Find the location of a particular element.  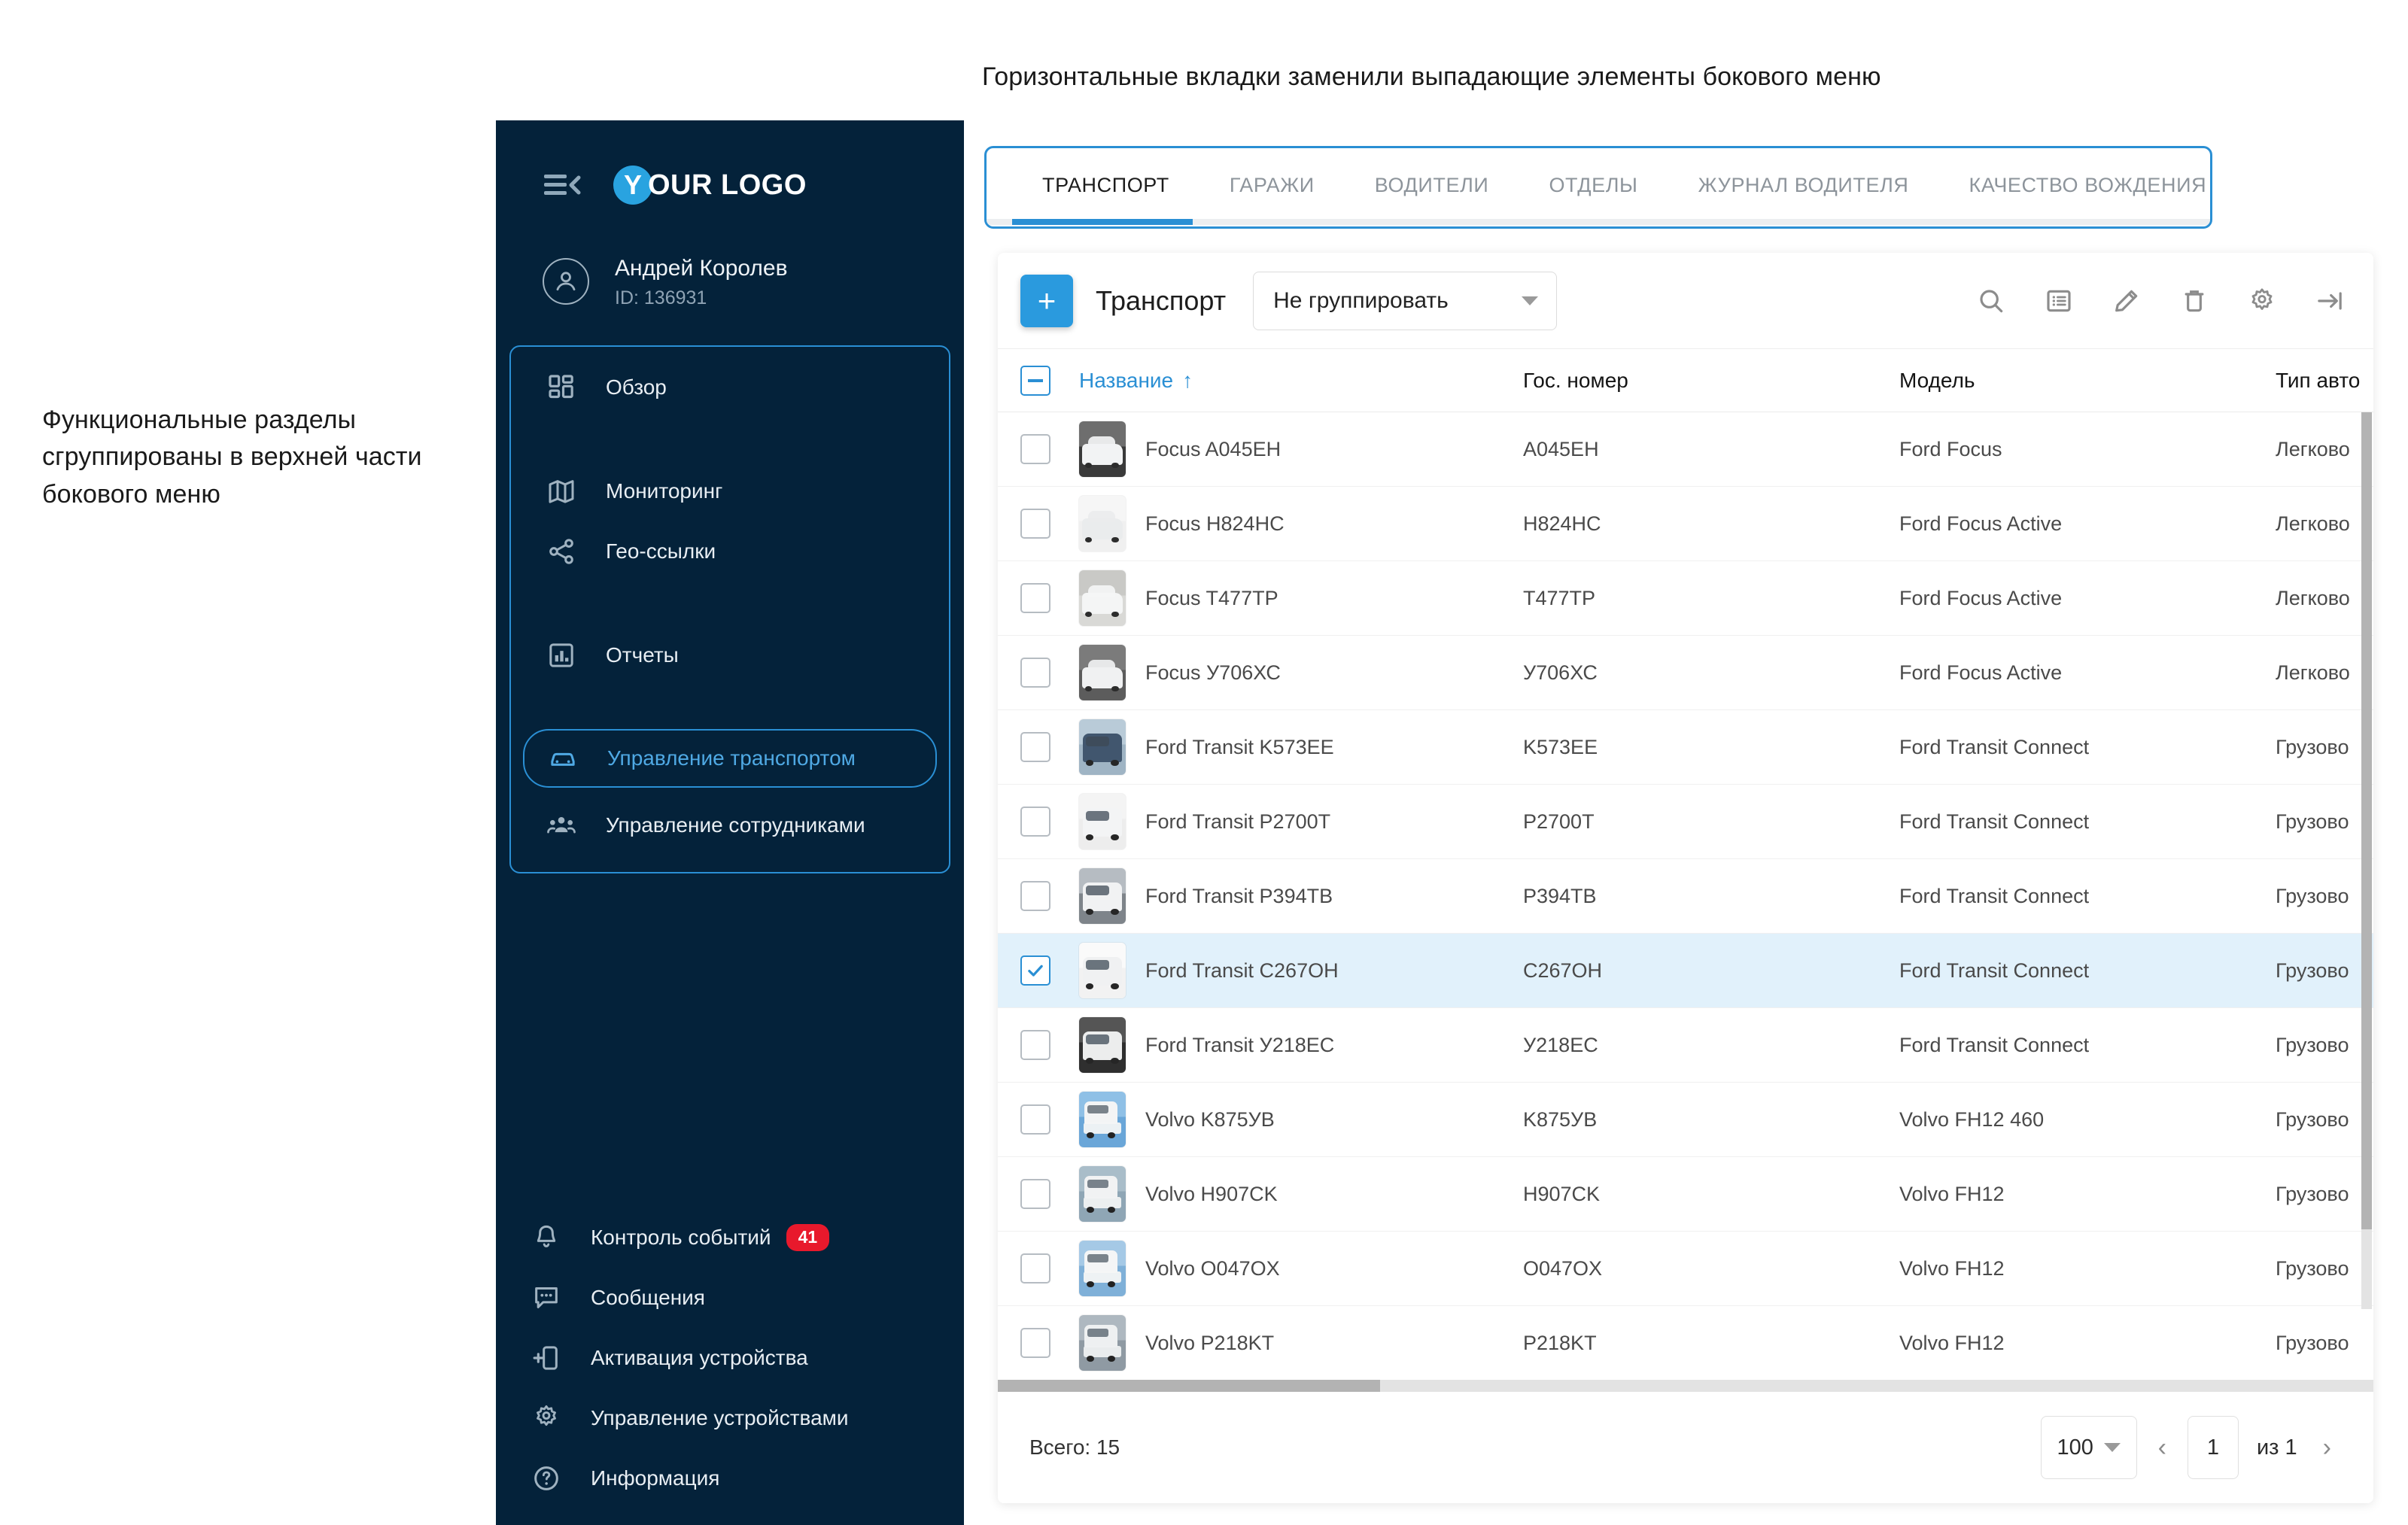

pencil-icon is located at coordinates (2126, 301).